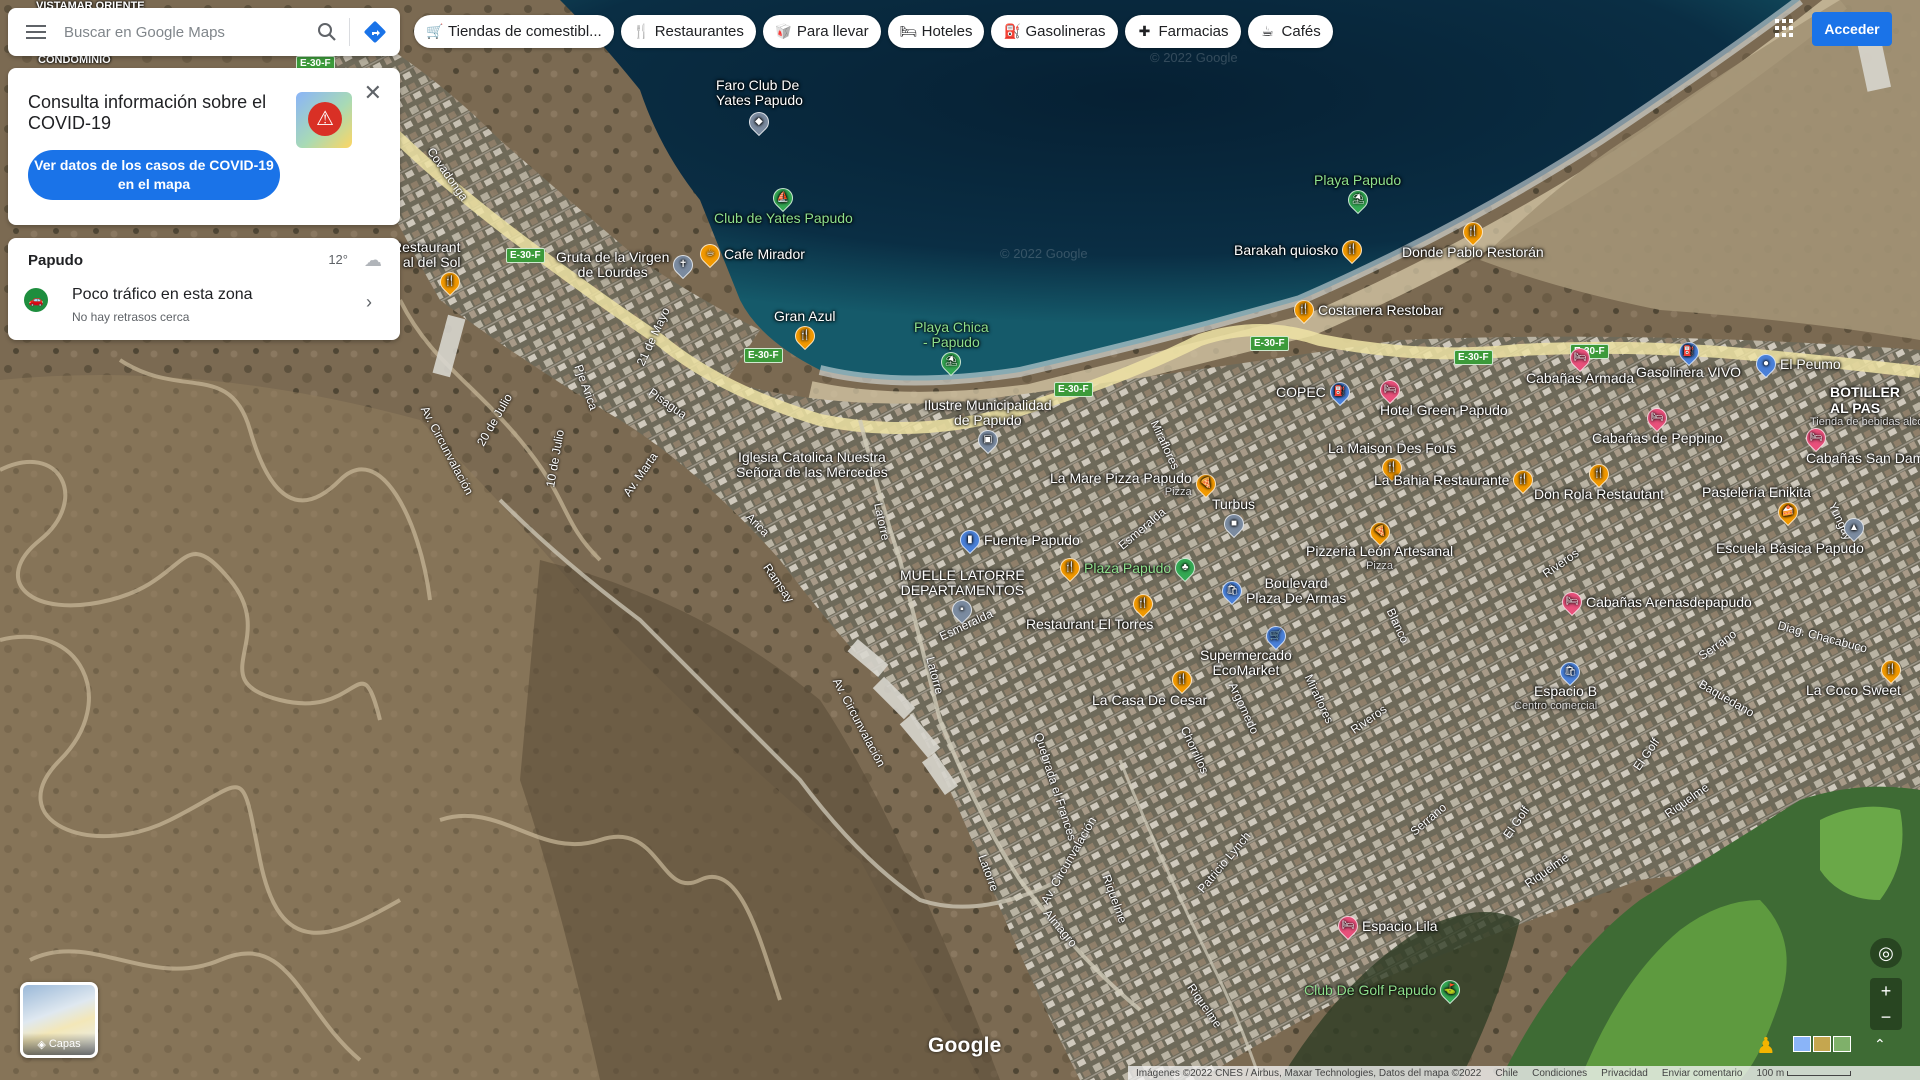 The width and height of the screenshot is (1920, 1080). What do you see at coordinates (1506, 1073) in the screenshot?
I see `country-link: Chile` at bounding box center [1506, 1073].